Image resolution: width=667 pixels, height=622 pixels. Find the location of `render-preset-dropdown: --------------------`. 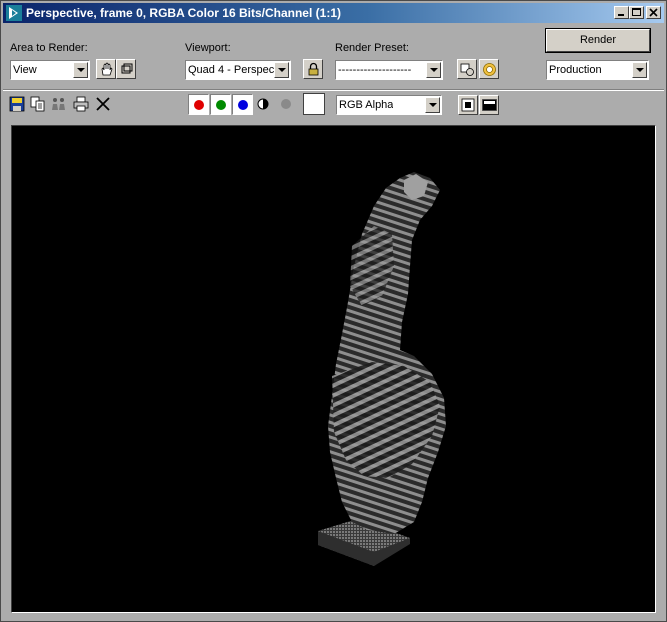

render-preset-dropdown: -------------------- is located at coordinates (389, 70).